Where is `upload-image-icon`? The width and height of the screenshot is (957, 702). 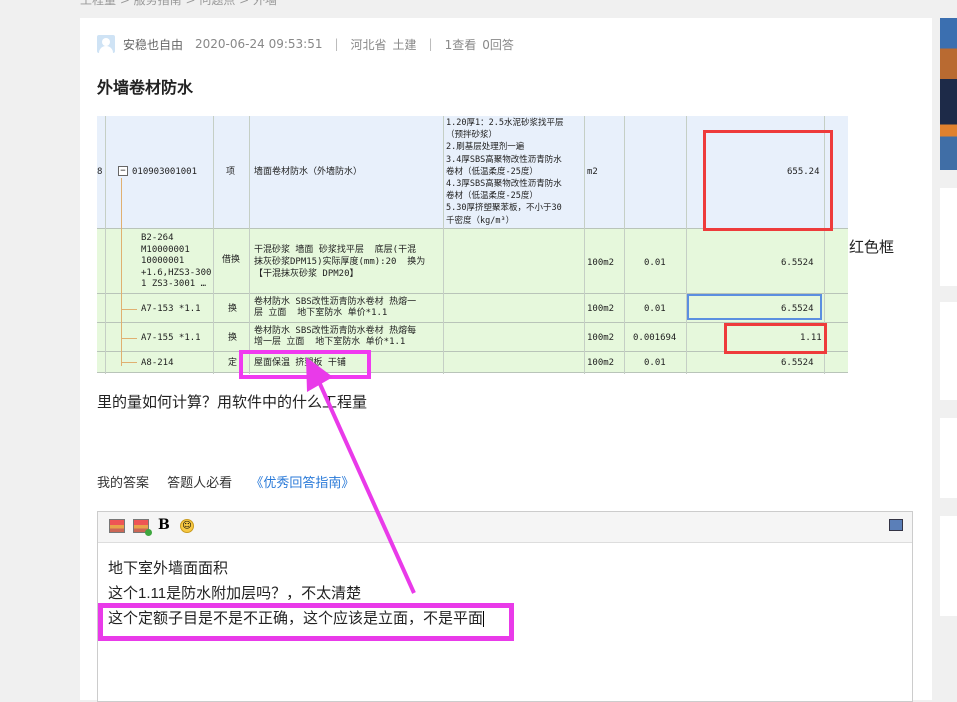
upload-image-icon is located at coordinates (142, 527).